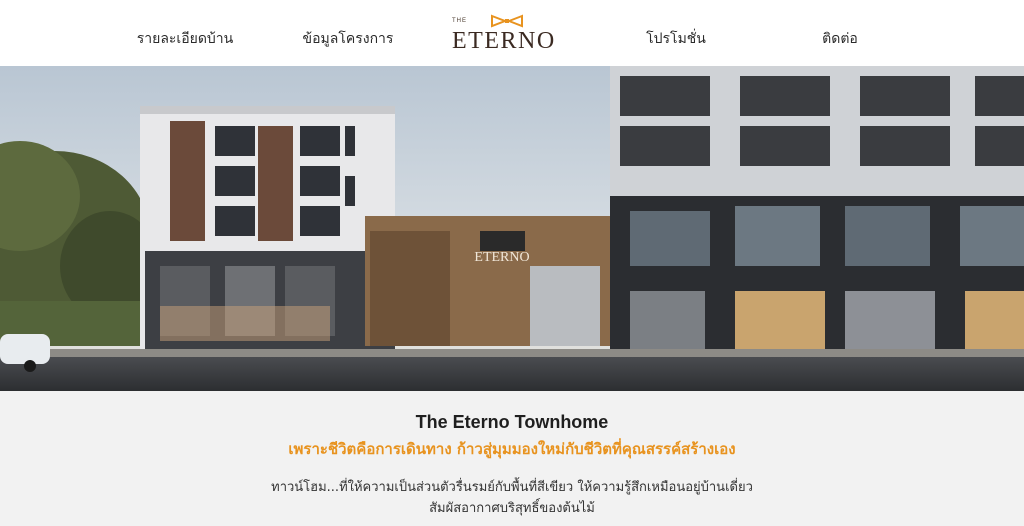  Describe the element at coordinates (507, 21) in the screenshot. I see `bowtie-icon` at that location.